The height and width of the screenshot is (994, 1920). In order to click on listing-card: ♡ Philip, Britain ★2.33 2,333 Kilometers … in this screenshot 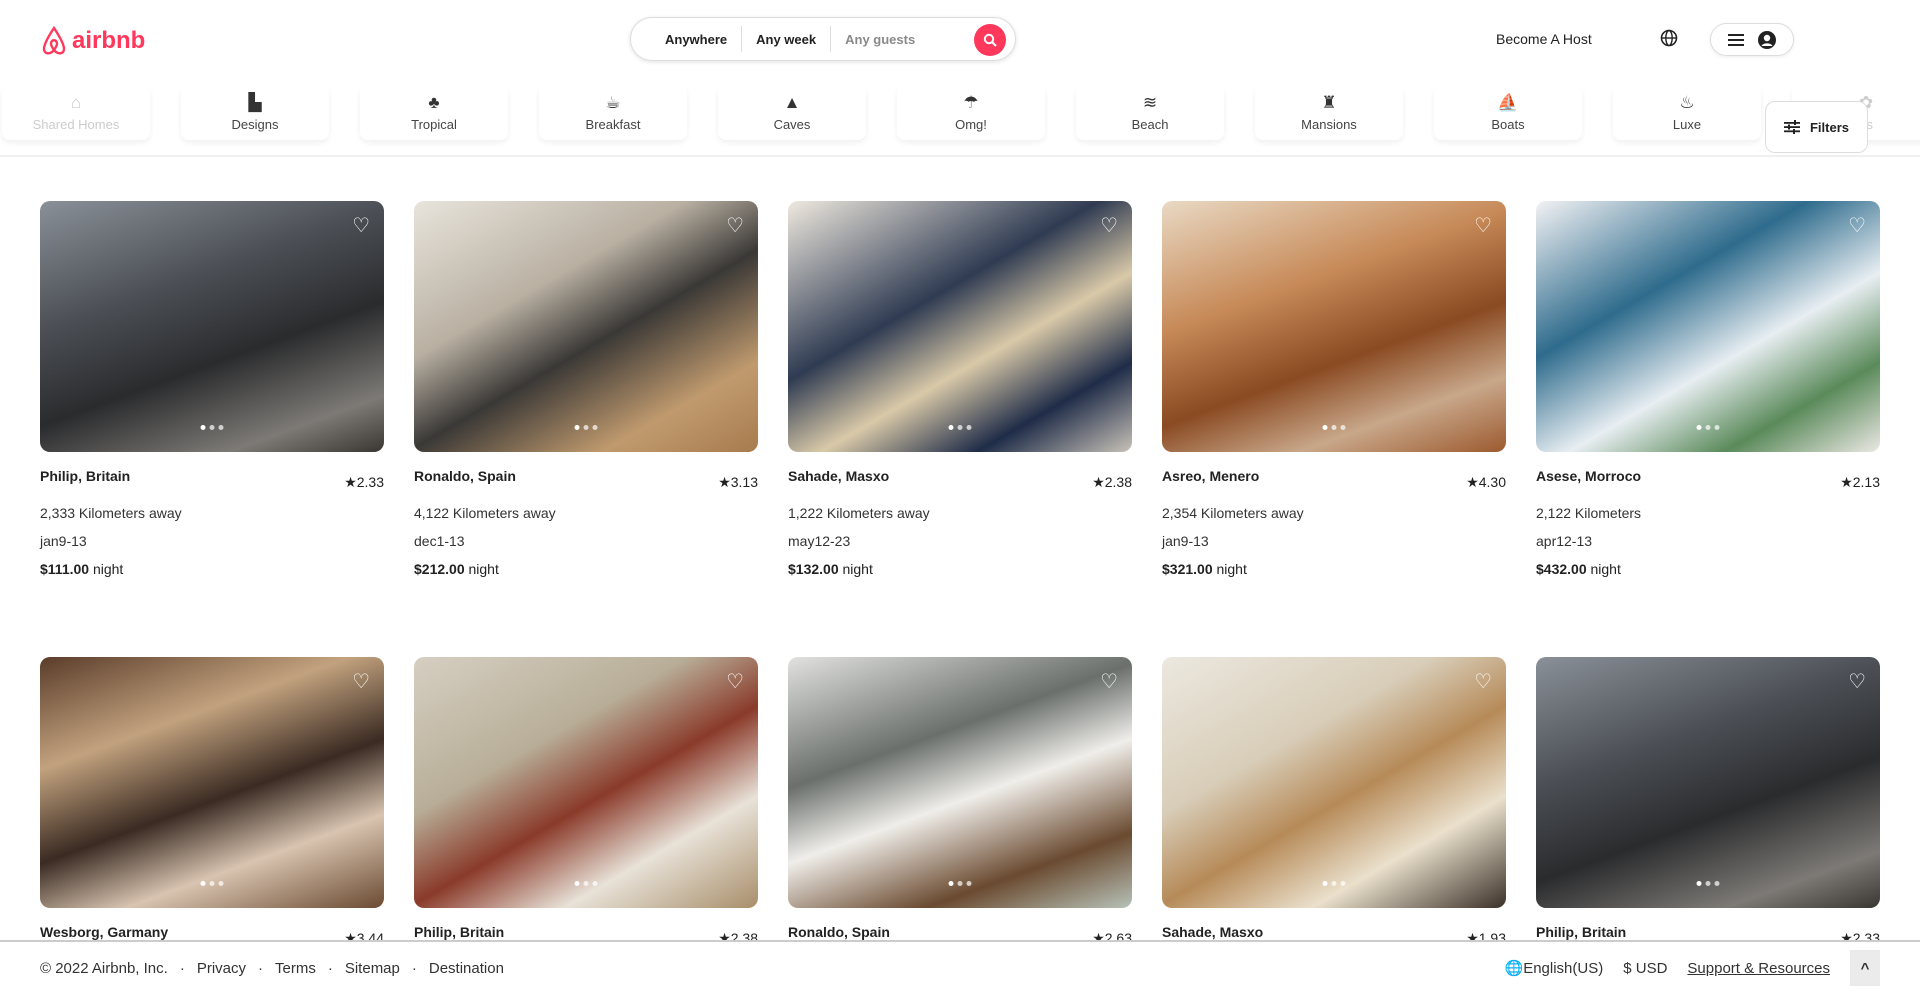, I will do `click(212, 389)`.